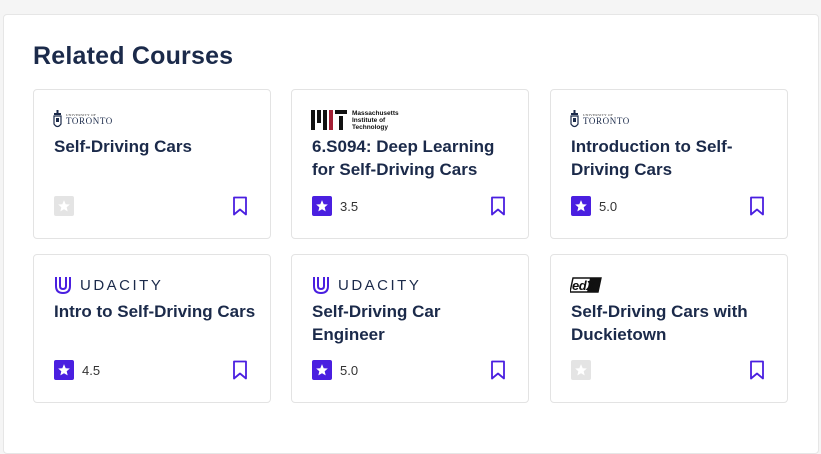 Image resolution: width=821 pixels, height=454 pixels. What do you see at coordinates (91, 370) in the screenshot?
I see `rating-value: 4.5` at bounding box center [91, 370].